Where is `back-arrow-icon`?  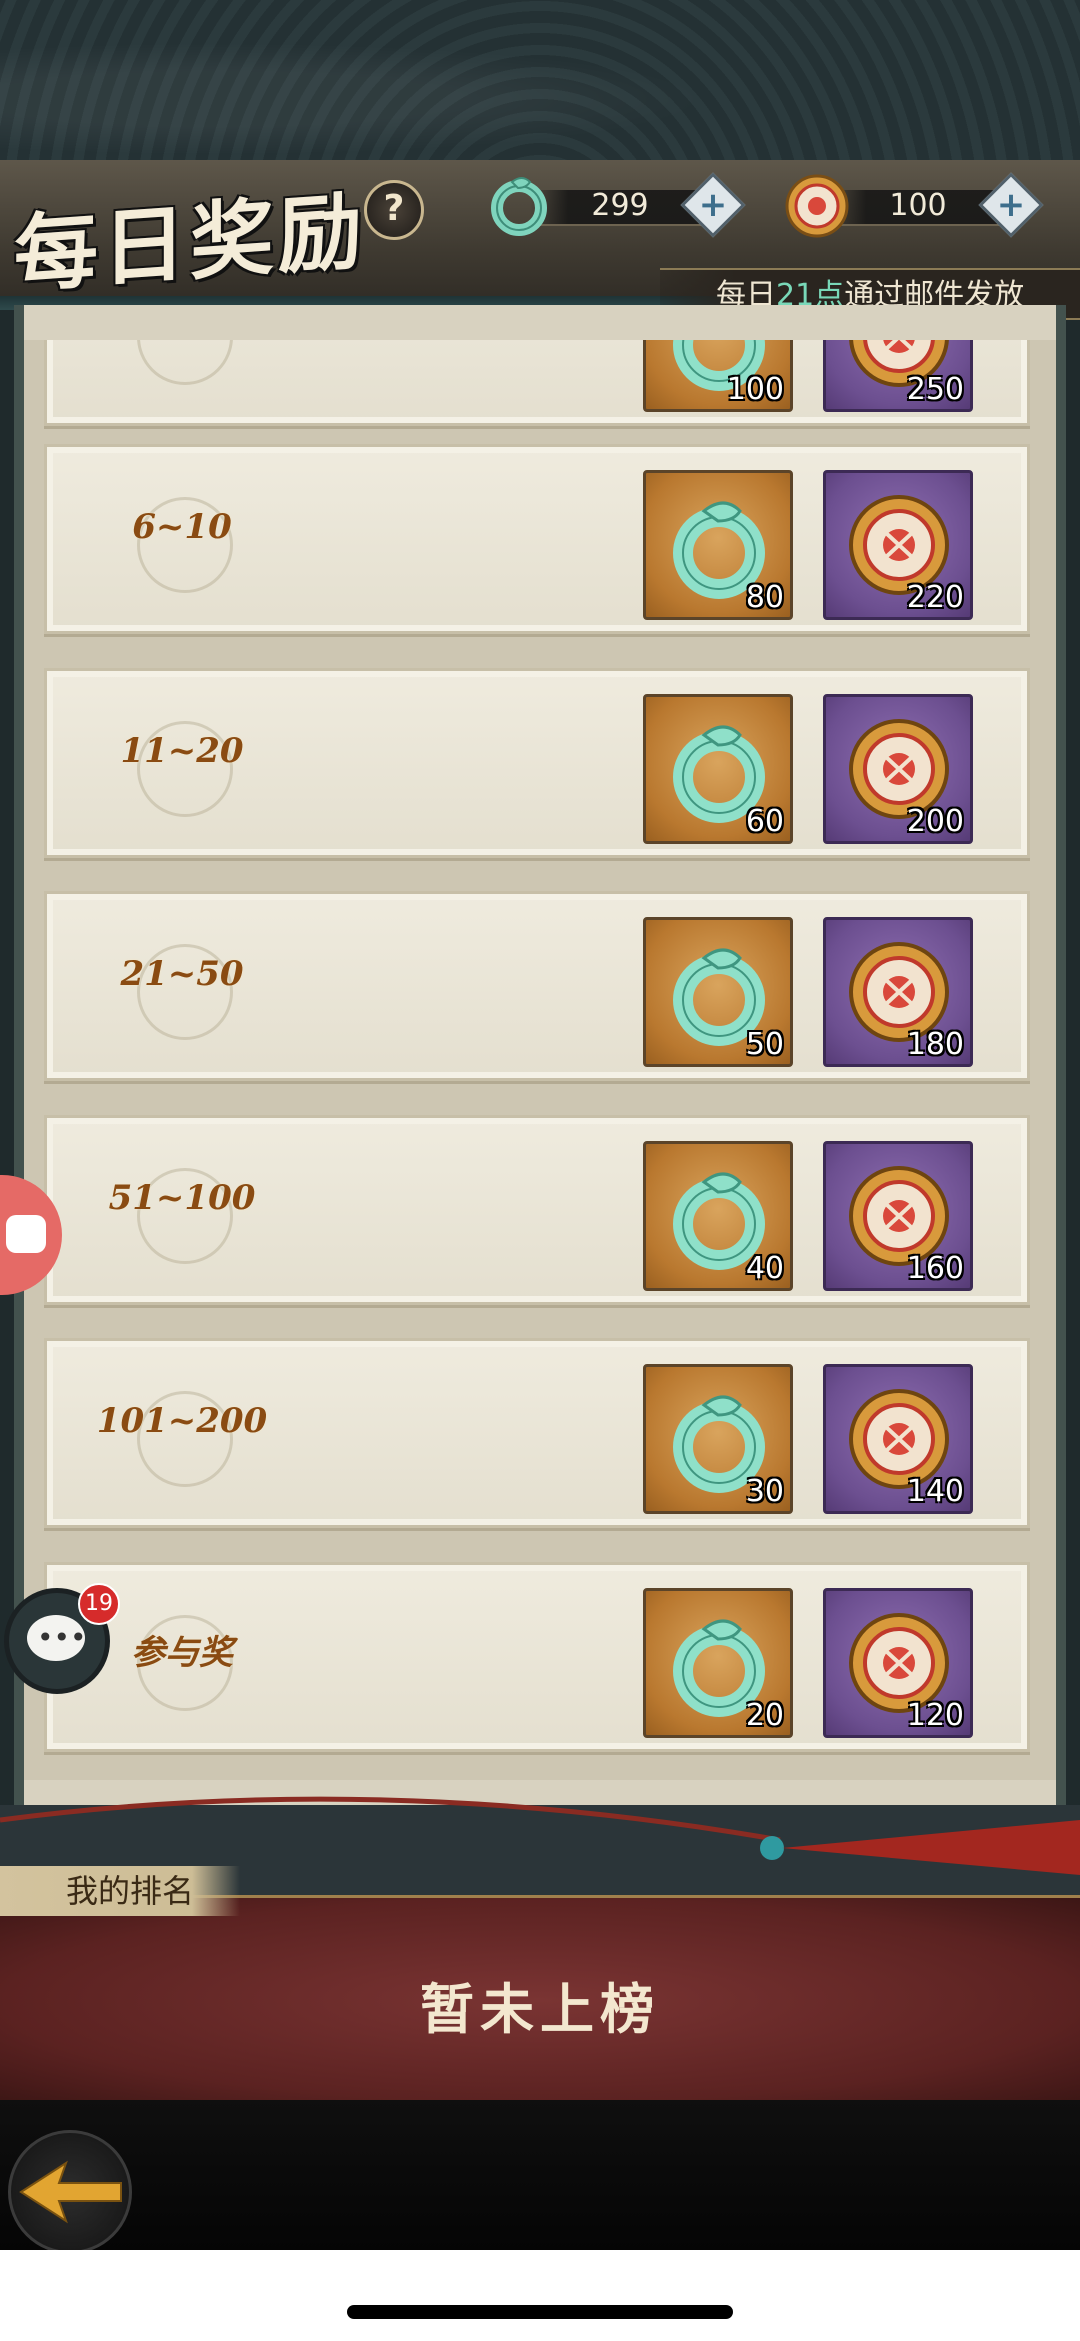
back-arrow-icon is located at coordinates (70, 2192).